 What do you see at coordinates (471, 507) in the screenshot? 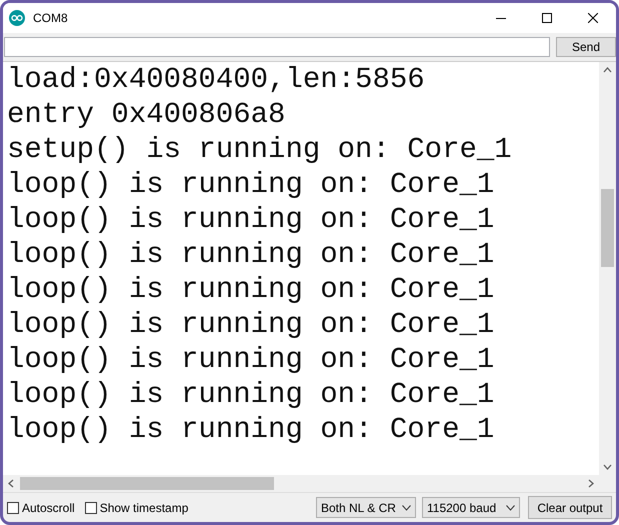
I see `baud-rate-dropdown: 115200 baud` at bounding box center [471, 507].